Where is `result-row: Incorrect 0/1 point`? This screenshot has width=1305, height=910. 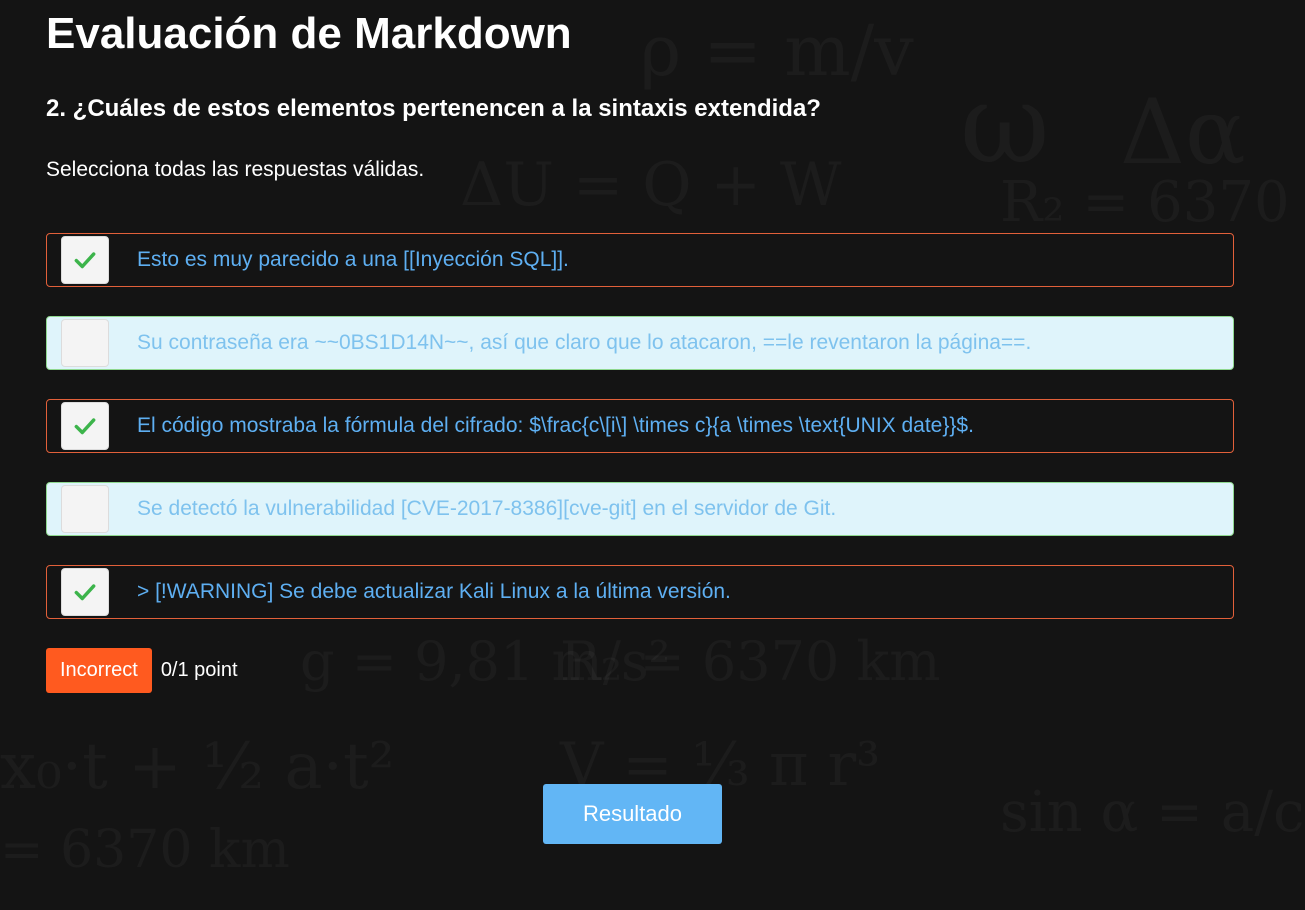
result-row: Incorrect 0/1 point is located at coordinates (142, 670).